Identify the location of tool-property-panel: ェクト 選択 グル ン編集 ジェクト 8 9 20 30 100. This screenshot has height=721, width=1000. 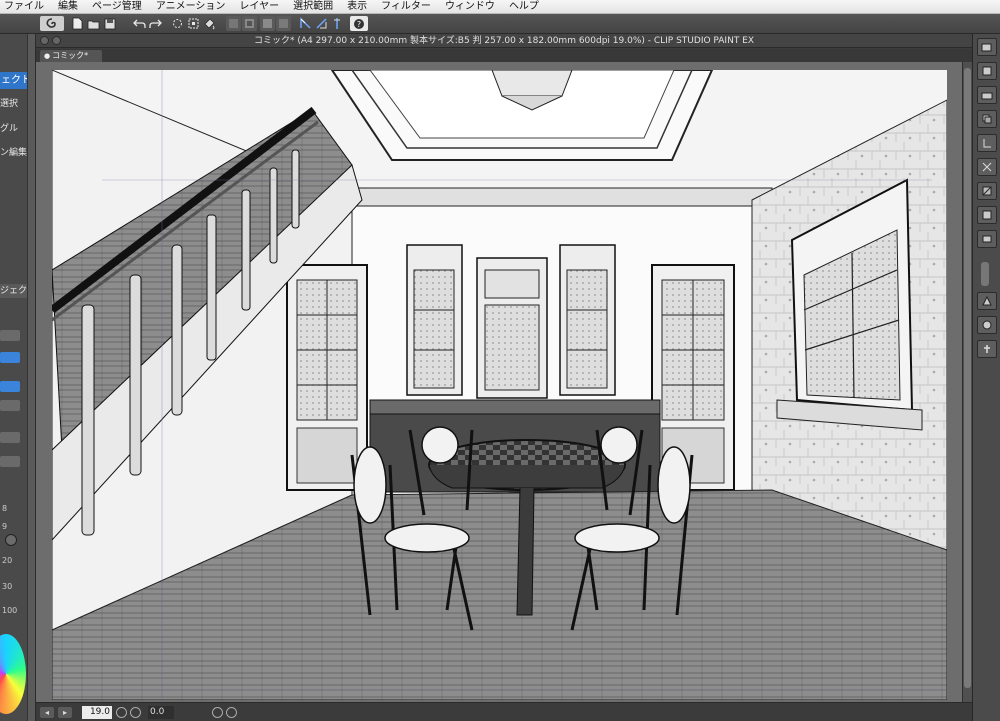
(18, 377).